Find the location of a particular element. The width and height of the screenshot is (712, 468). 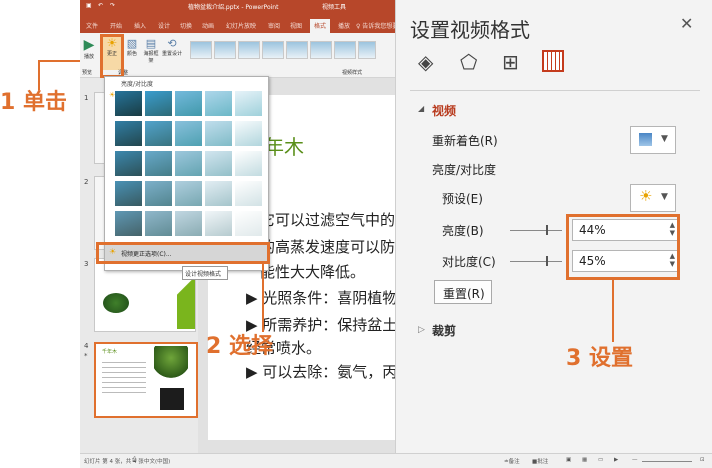

step1-callout: 1 单击 is located at coordinates (33, 102).